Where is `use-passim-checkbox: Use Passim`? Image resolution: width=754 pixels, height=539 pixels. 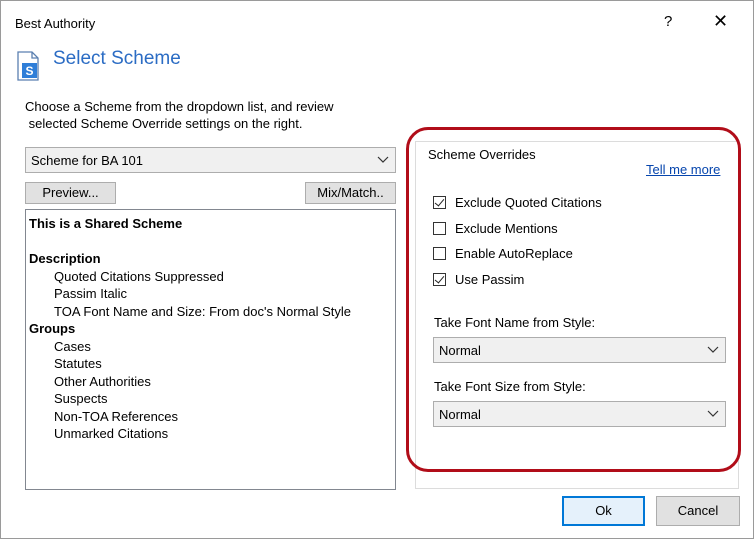
use-passim-checkbox: Use Passim is located at coordinates (478, 279).